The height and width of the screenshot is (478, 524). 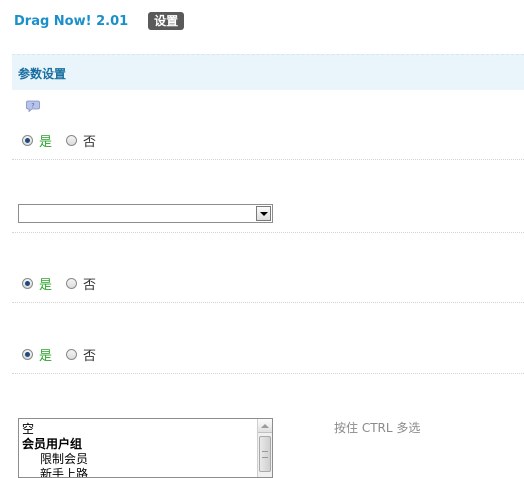 I want to click on scroll-up-arrow-icon, so click(x=265, y=426).